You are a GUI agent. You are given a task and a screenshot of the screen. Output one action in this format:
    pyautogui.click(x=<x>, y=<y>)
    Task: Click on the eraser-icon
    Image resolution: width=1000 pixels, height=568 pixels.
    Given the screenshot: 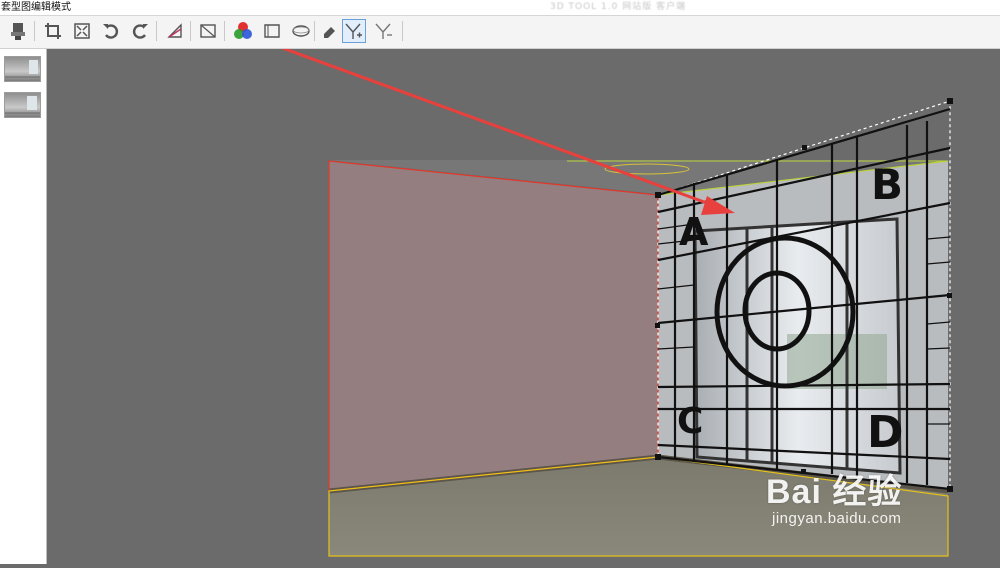 What is the action you would take?
    pyautogui.click(x=329, y=32)
    